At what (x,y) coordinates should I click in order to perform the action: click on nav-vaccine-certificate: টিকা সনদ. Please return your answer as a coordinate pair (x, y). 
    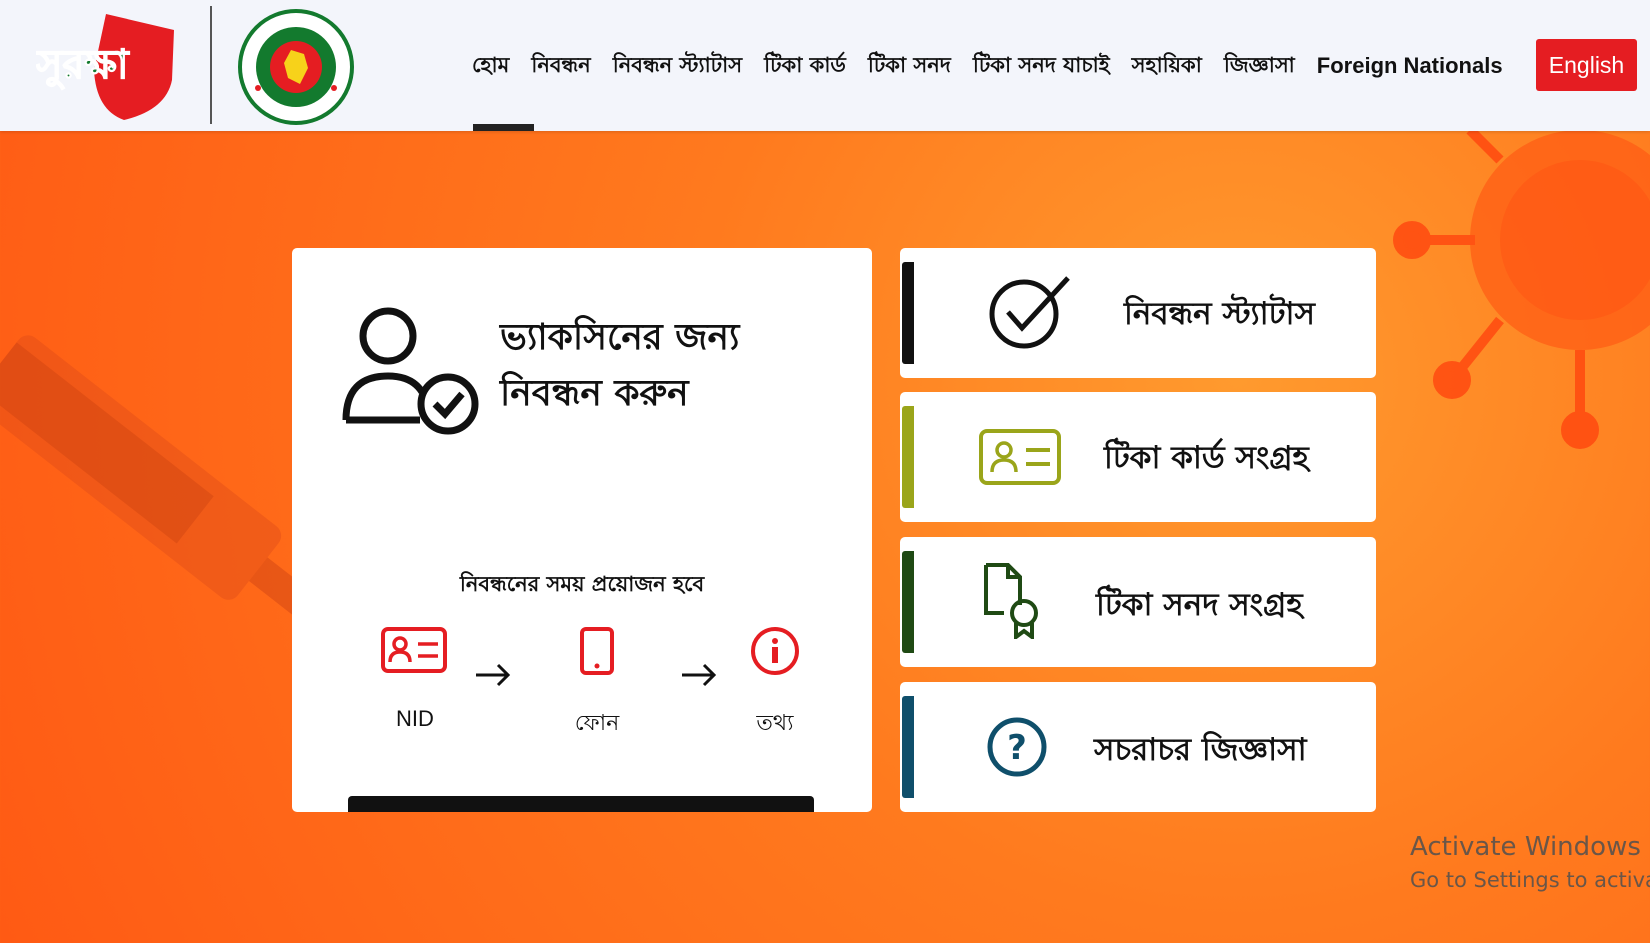
    Looking at the image, I should click on (909, 66).